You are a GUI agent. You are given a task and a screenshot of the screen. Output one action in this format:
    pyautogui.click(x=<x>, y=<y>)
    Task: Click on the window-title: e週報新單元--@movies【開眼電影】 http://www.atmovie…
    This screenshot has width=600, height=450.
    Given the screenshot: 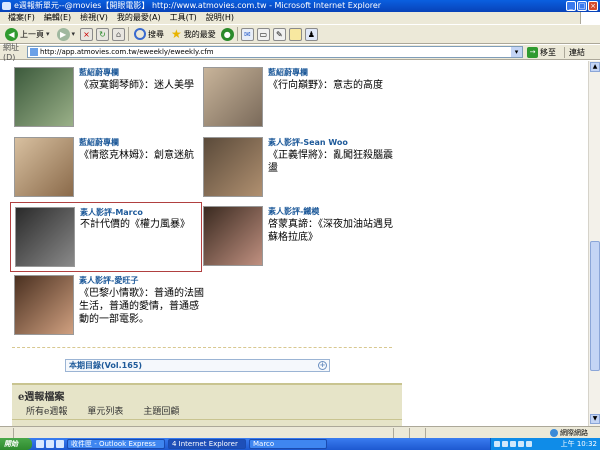 What is the action you would take?
    pyautogui.click(x=198, y=5)
    